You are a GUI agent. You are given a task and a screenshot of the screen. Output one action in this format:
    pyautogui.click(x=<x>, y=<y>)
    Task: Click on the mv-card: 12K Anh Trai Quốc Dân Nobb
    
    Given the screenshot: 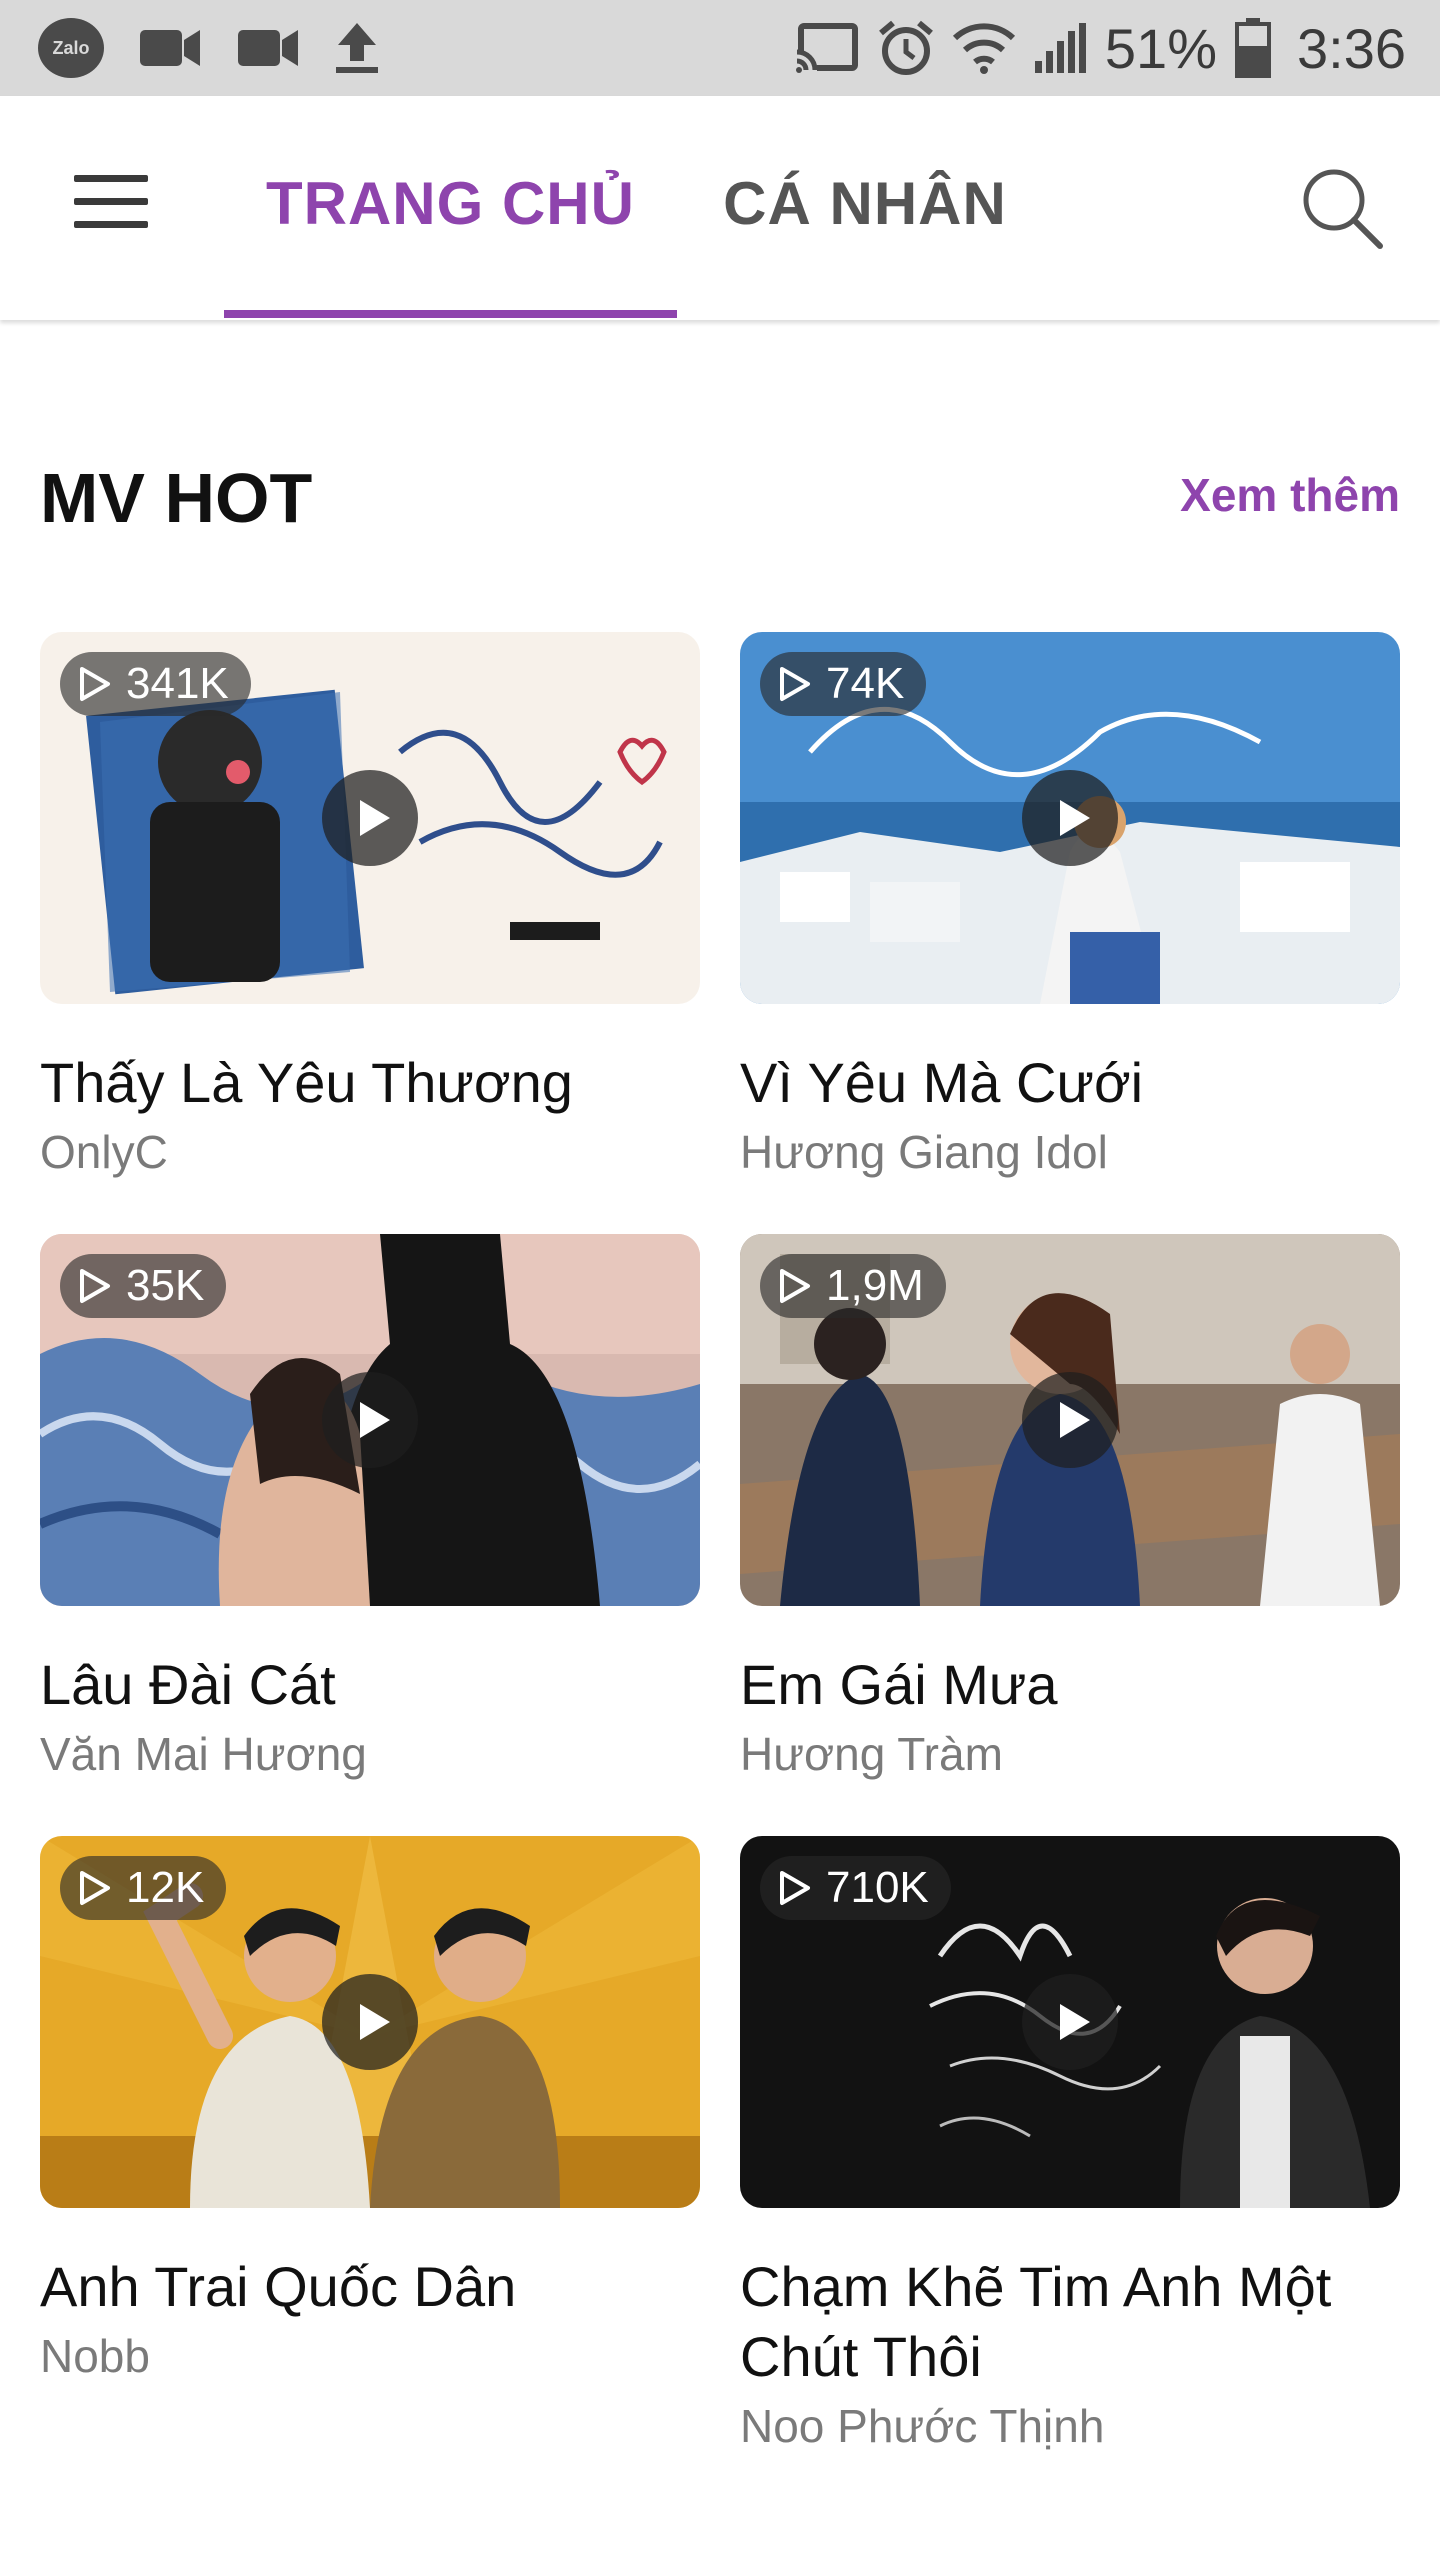 What is the action you would take?
    pyautogui.click(x=370, y=2111)
    